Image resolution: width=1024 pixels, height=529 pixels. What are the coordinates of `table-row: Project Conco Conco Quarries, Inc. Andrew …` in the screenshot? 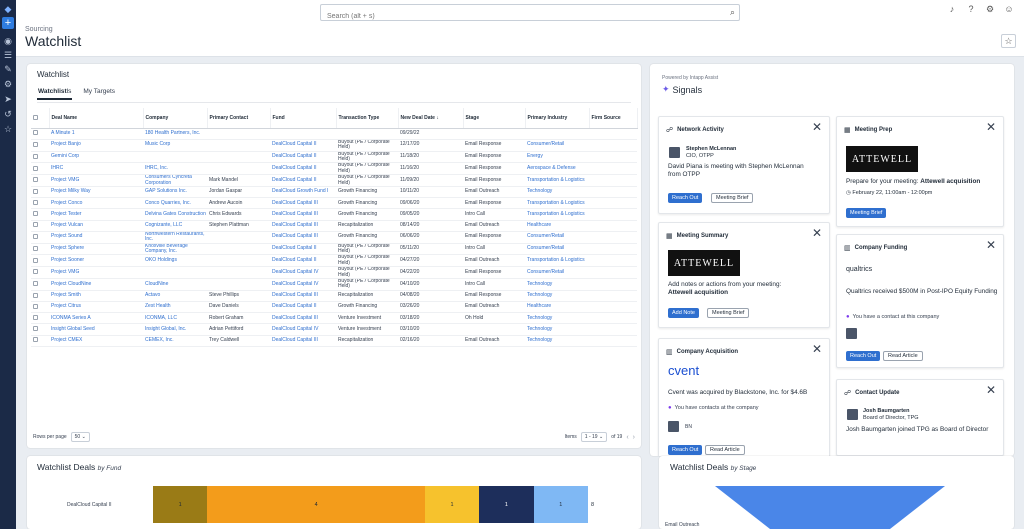 It's located at (334, 203).